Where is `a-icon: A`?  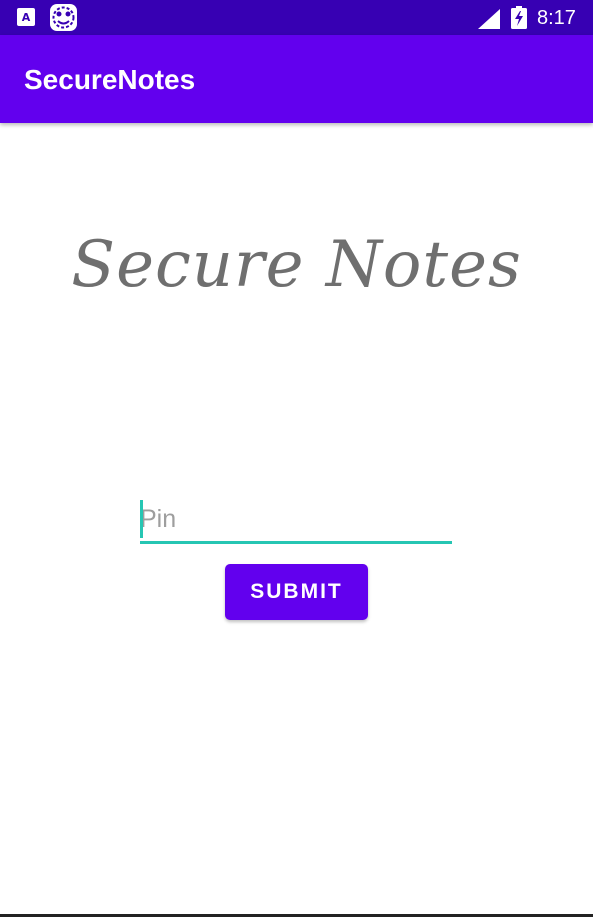 a-icon: A is located at coordinates (26, 17).